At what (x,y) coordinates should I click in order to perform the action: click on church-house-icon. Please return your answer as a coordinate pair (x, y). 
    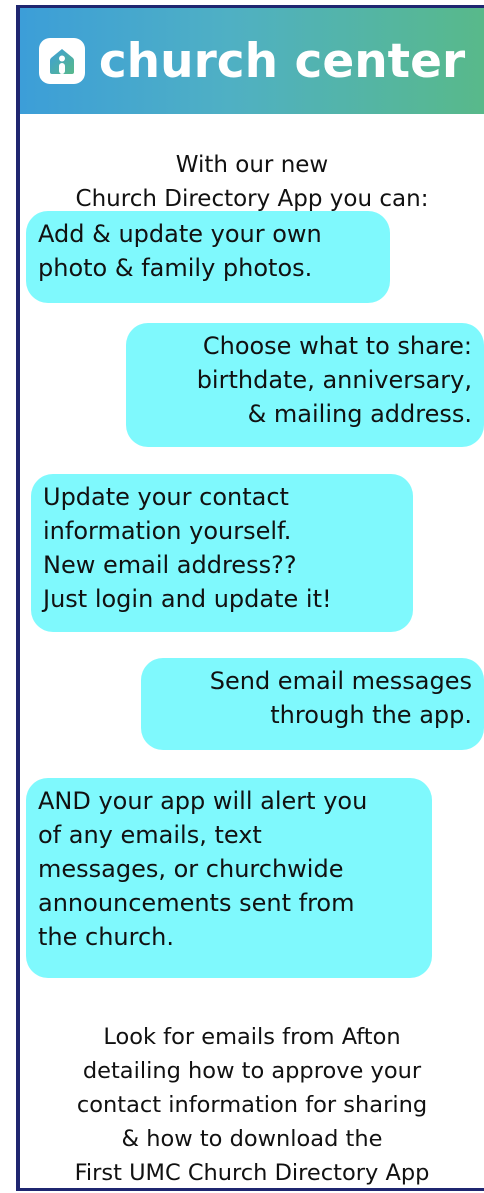
    Looking at the image, I should click on (61, 61).